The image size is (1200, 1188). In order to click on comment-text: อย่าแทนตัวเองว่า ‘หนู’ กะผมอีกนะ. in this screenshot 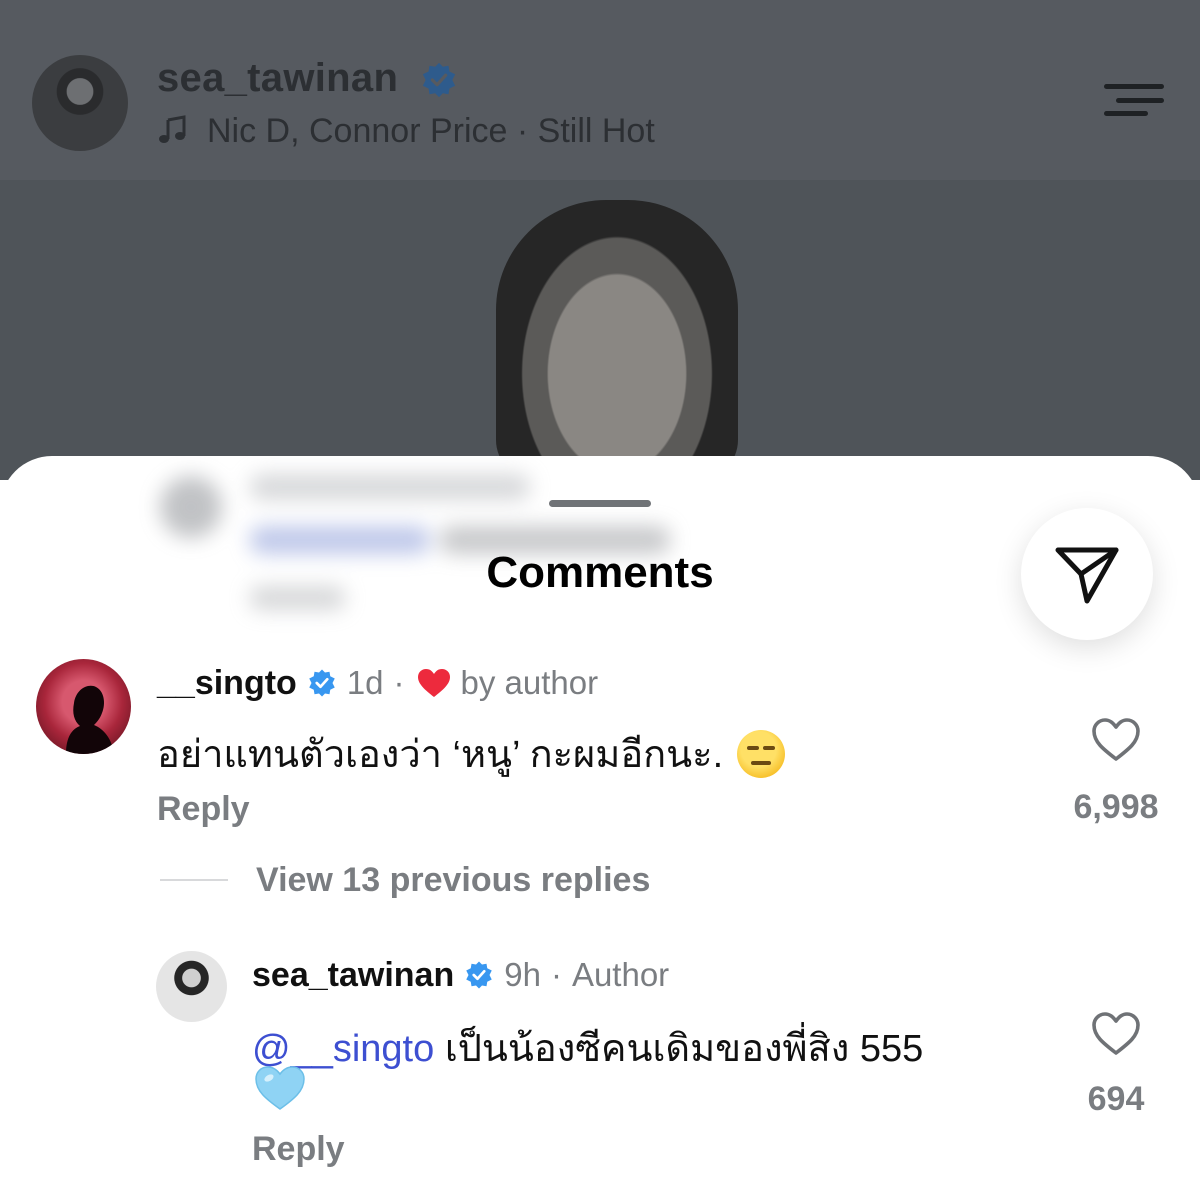, I will do `click(471, 753)`.